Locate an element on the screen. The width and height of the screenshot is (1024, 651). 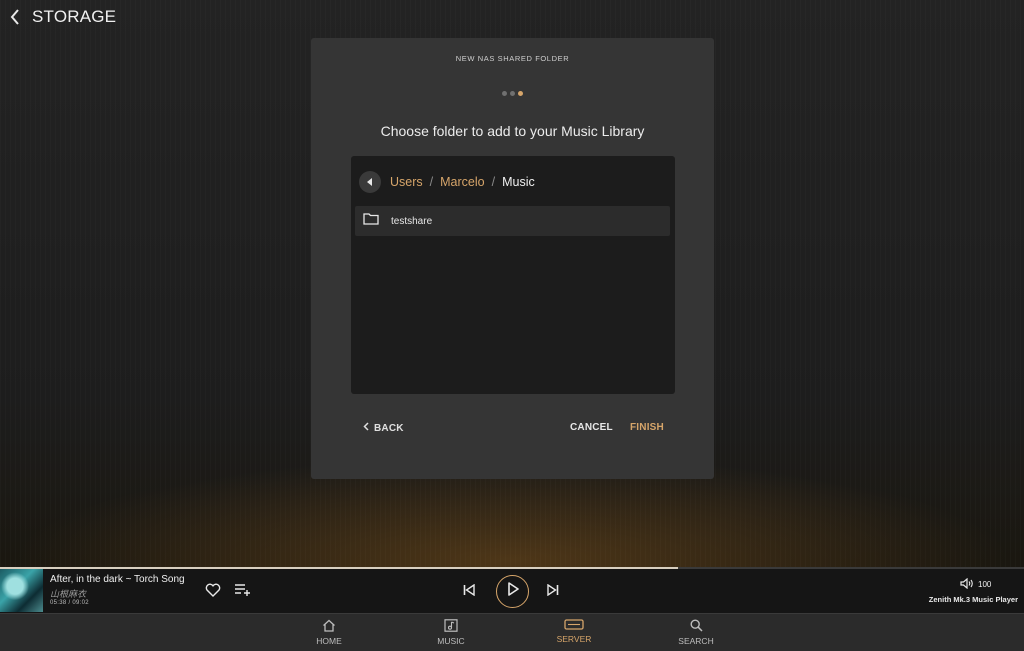
volume-icon is located at coordinates (967, 584).